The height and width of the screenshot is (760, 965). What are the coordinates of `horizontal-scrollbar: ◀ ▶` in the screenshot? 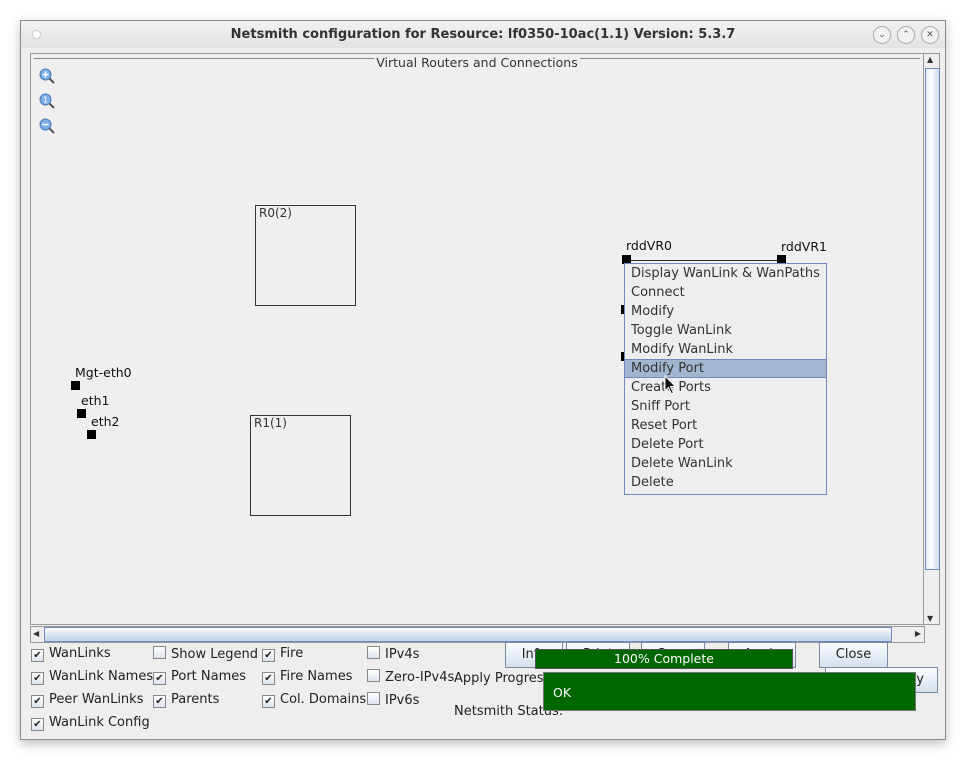 It's located at (477, 634).